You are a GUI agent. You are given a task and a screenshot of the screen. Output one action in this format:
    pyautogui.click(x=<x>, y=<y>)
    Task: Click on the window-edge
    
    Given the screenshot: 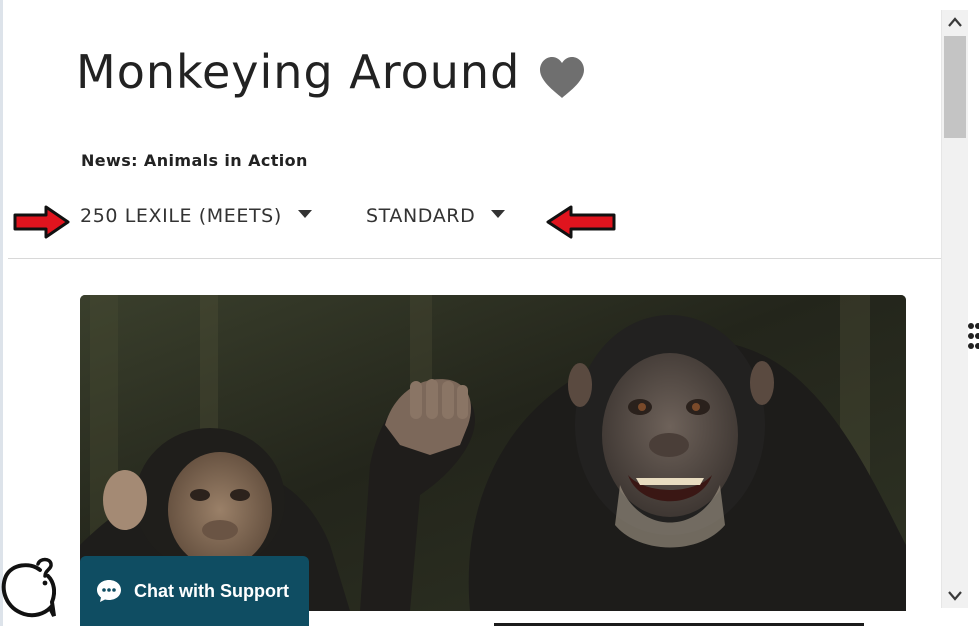 What is the action you would take?
    pyautogui.click(x=1, y=313)
    